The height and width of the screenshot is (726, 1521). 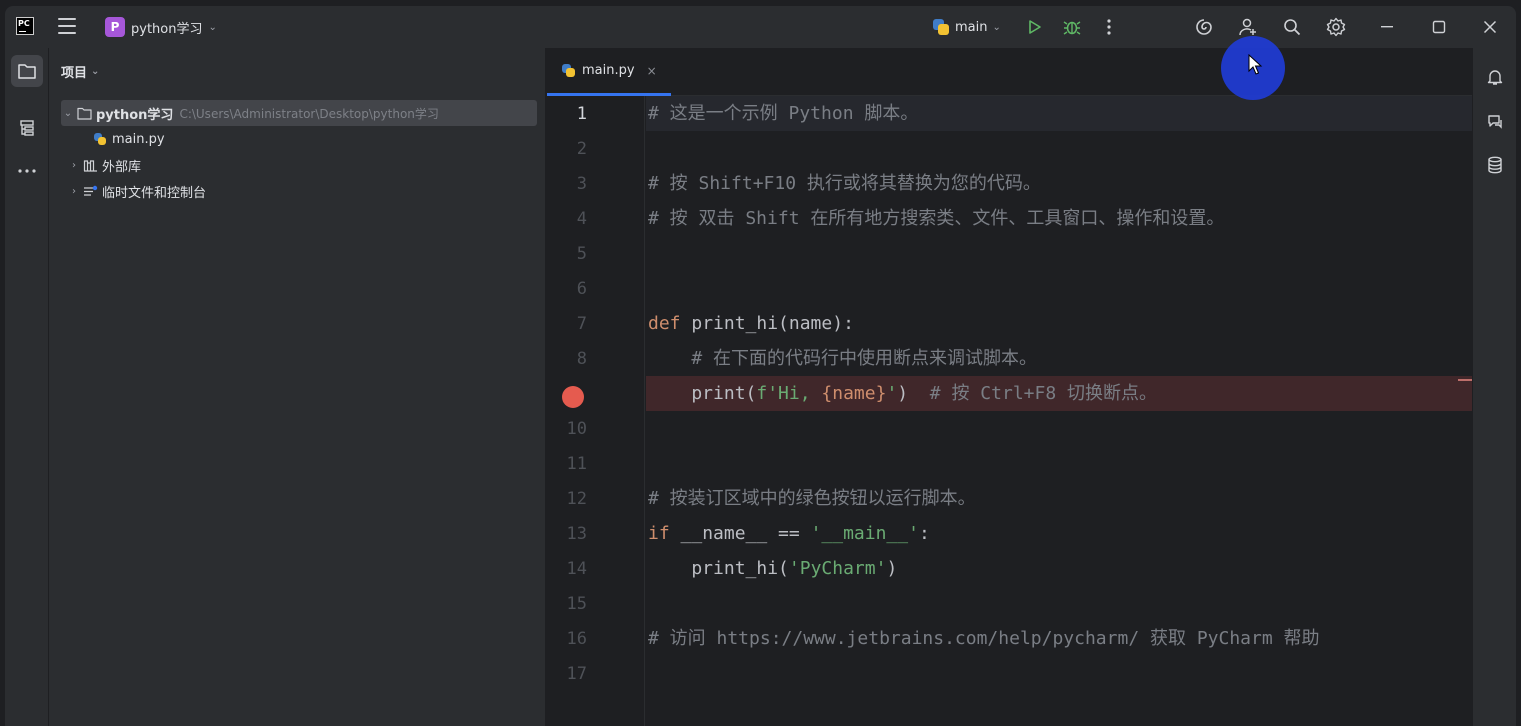 I want to click on code-string: 'PyCharm', so click(x=837, y=568).